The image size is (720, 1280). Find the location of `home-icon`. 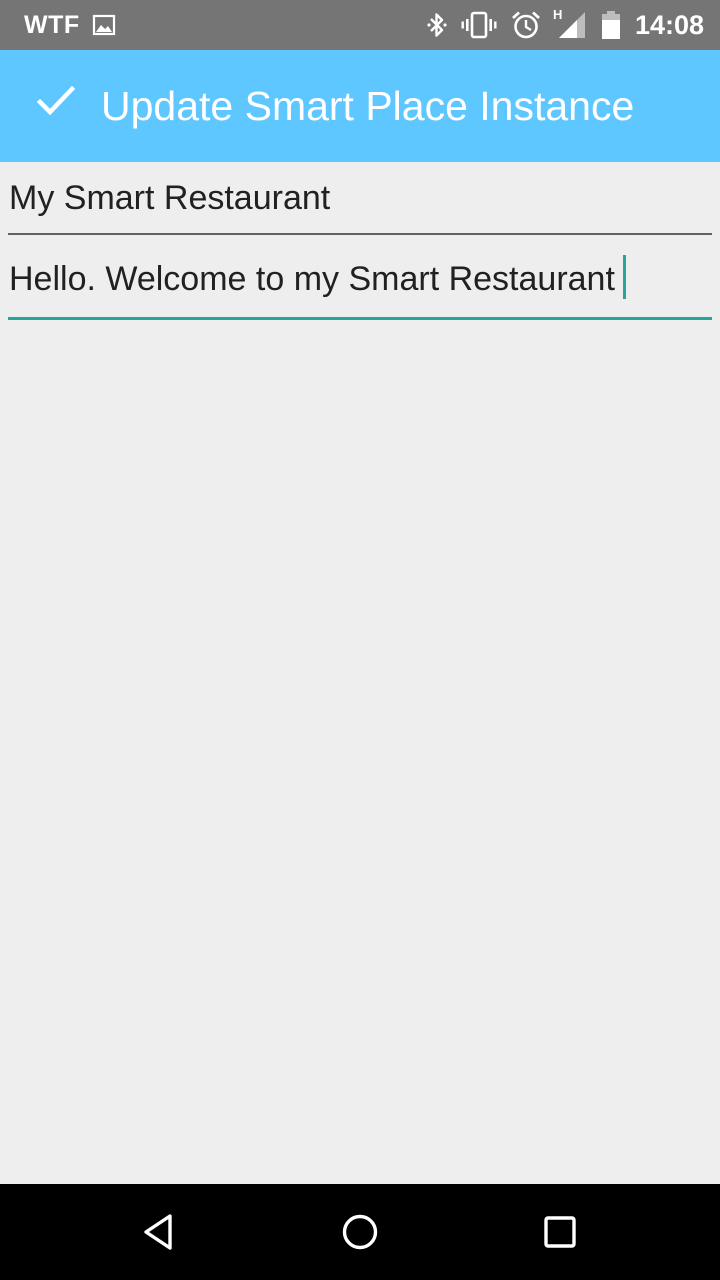

home-icon is located at coordinates (360, 1232).